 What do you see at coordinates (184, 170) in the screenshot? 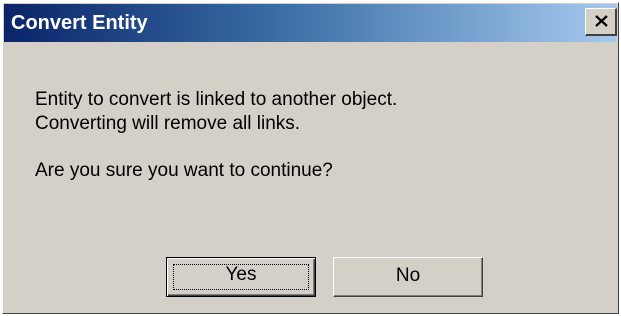
I see `confirmation-question: Are you sure you want to continue?` at bounding box center [184, 170].